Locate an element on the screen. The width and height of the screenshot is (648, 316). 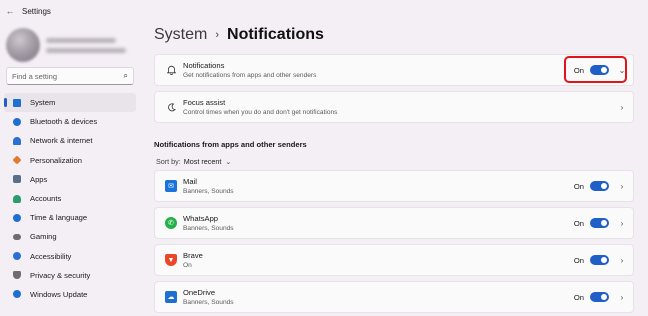
sidebar-item-accessibility: Accessibility is located at coordinates (70, 256).